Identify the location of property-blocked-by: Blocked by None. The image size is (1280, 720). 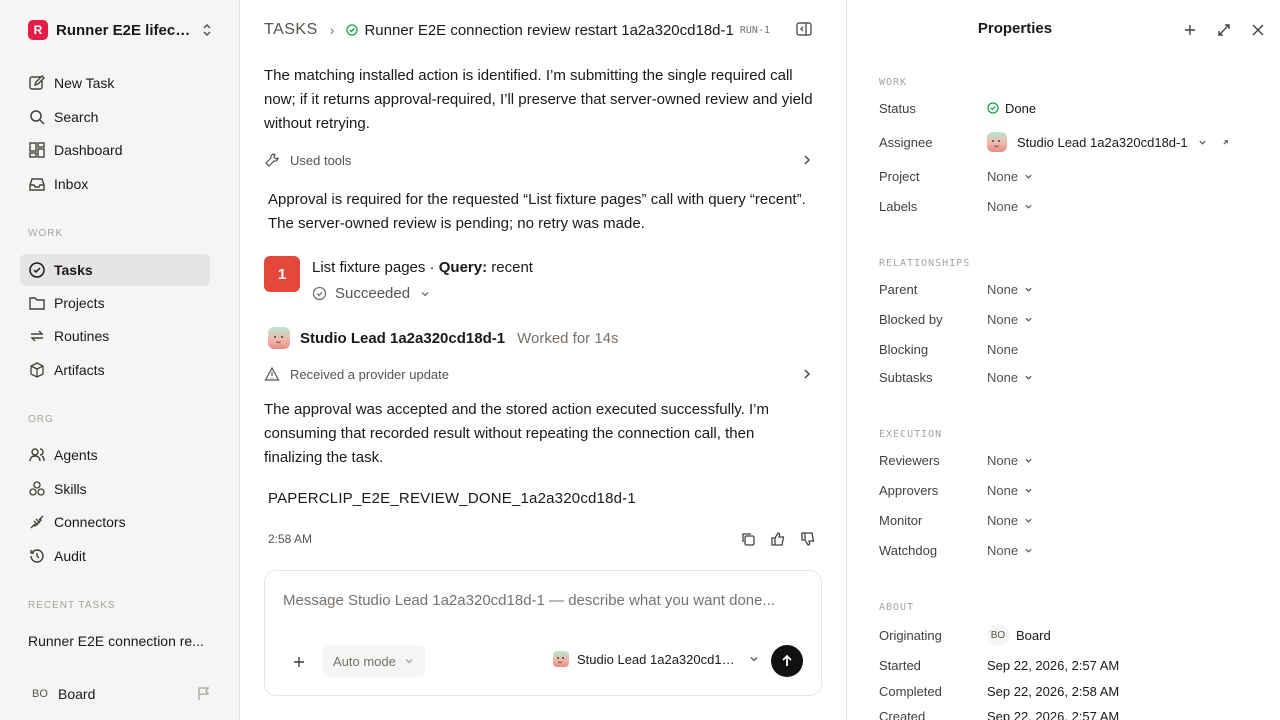
(1069, 319).